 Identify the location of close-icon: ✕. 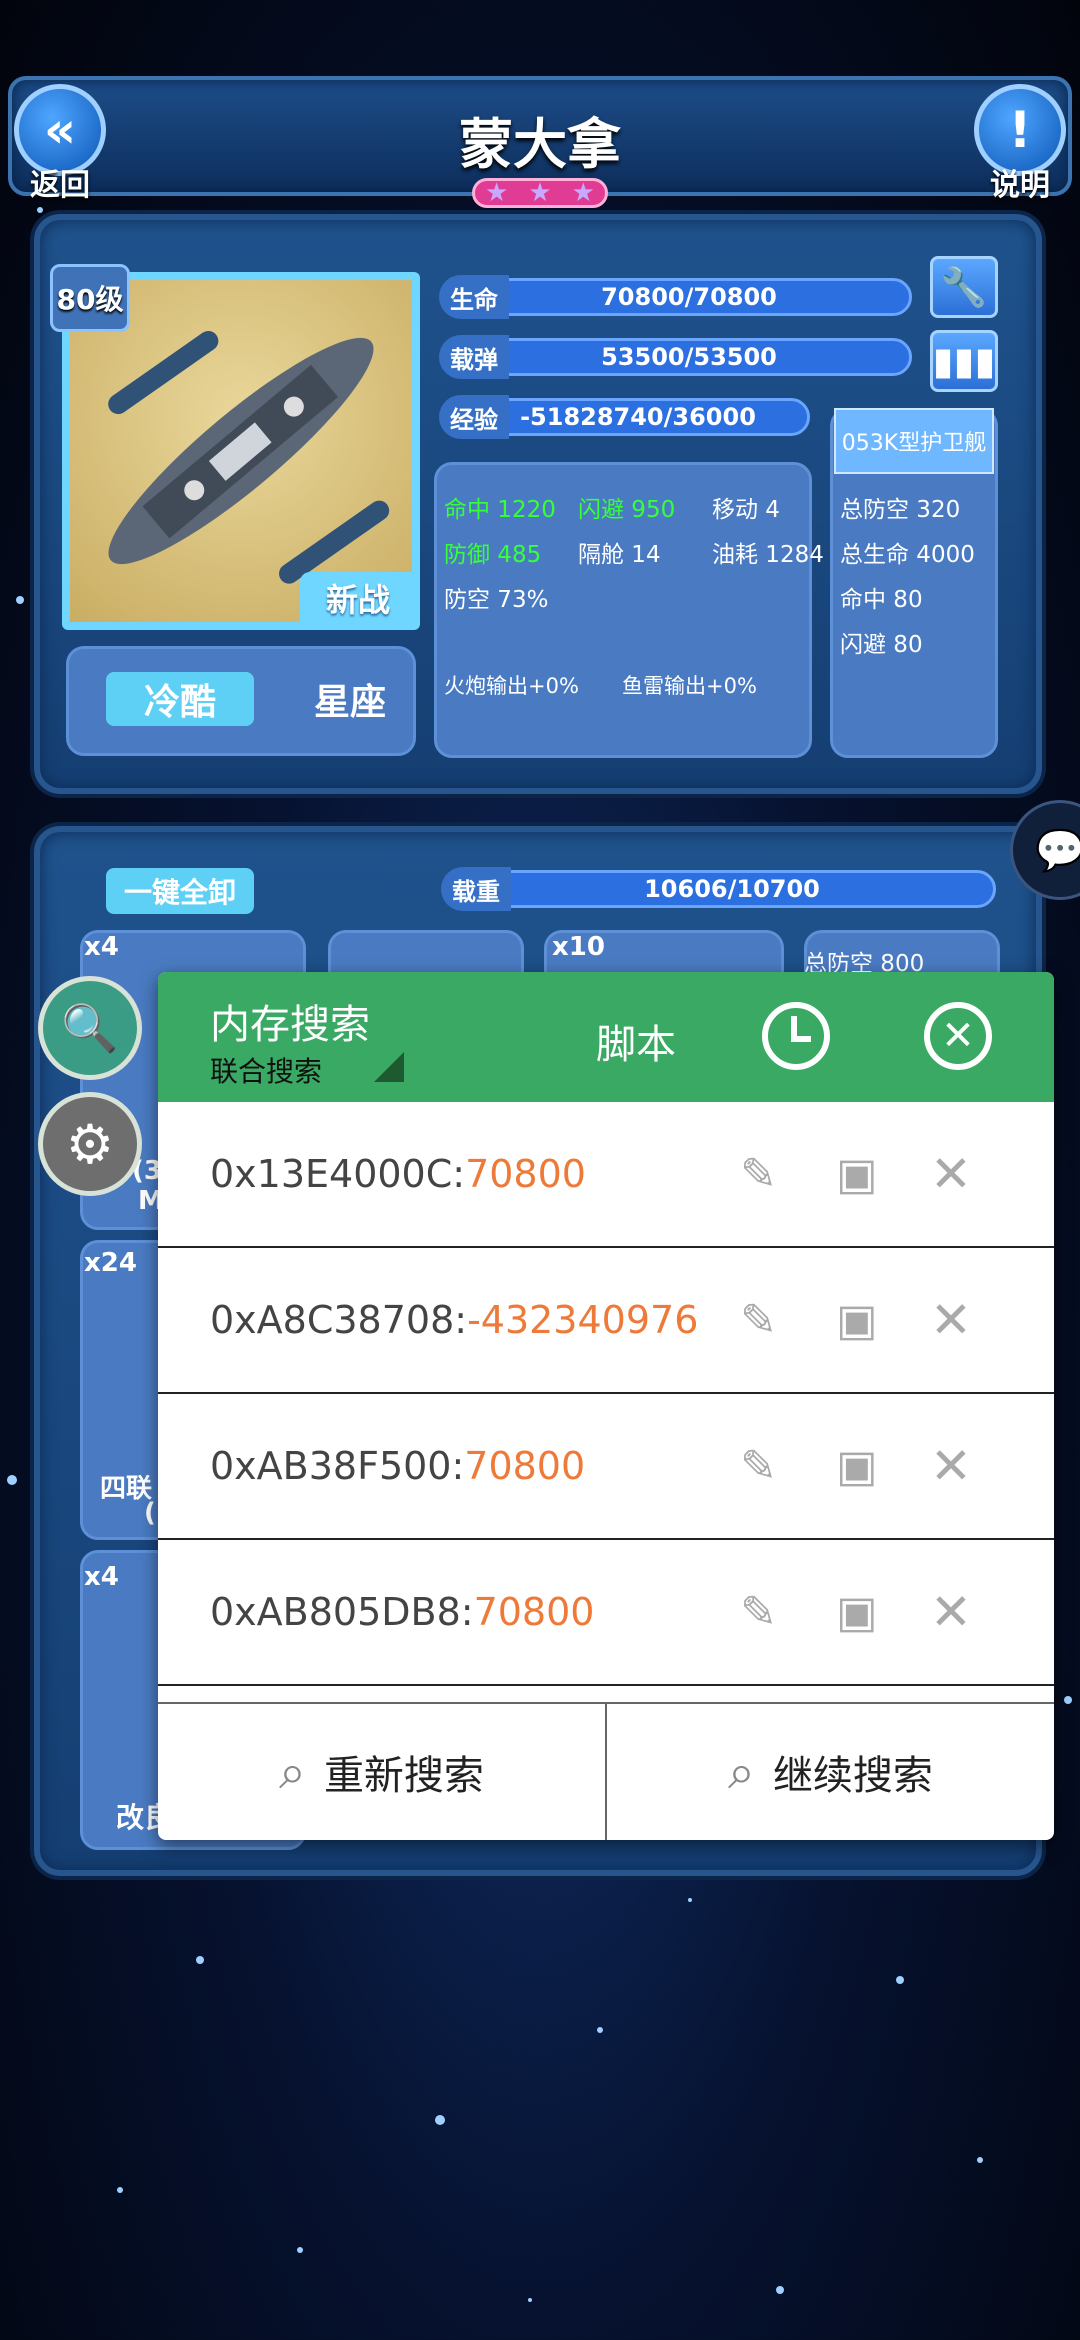
(958, 1036).